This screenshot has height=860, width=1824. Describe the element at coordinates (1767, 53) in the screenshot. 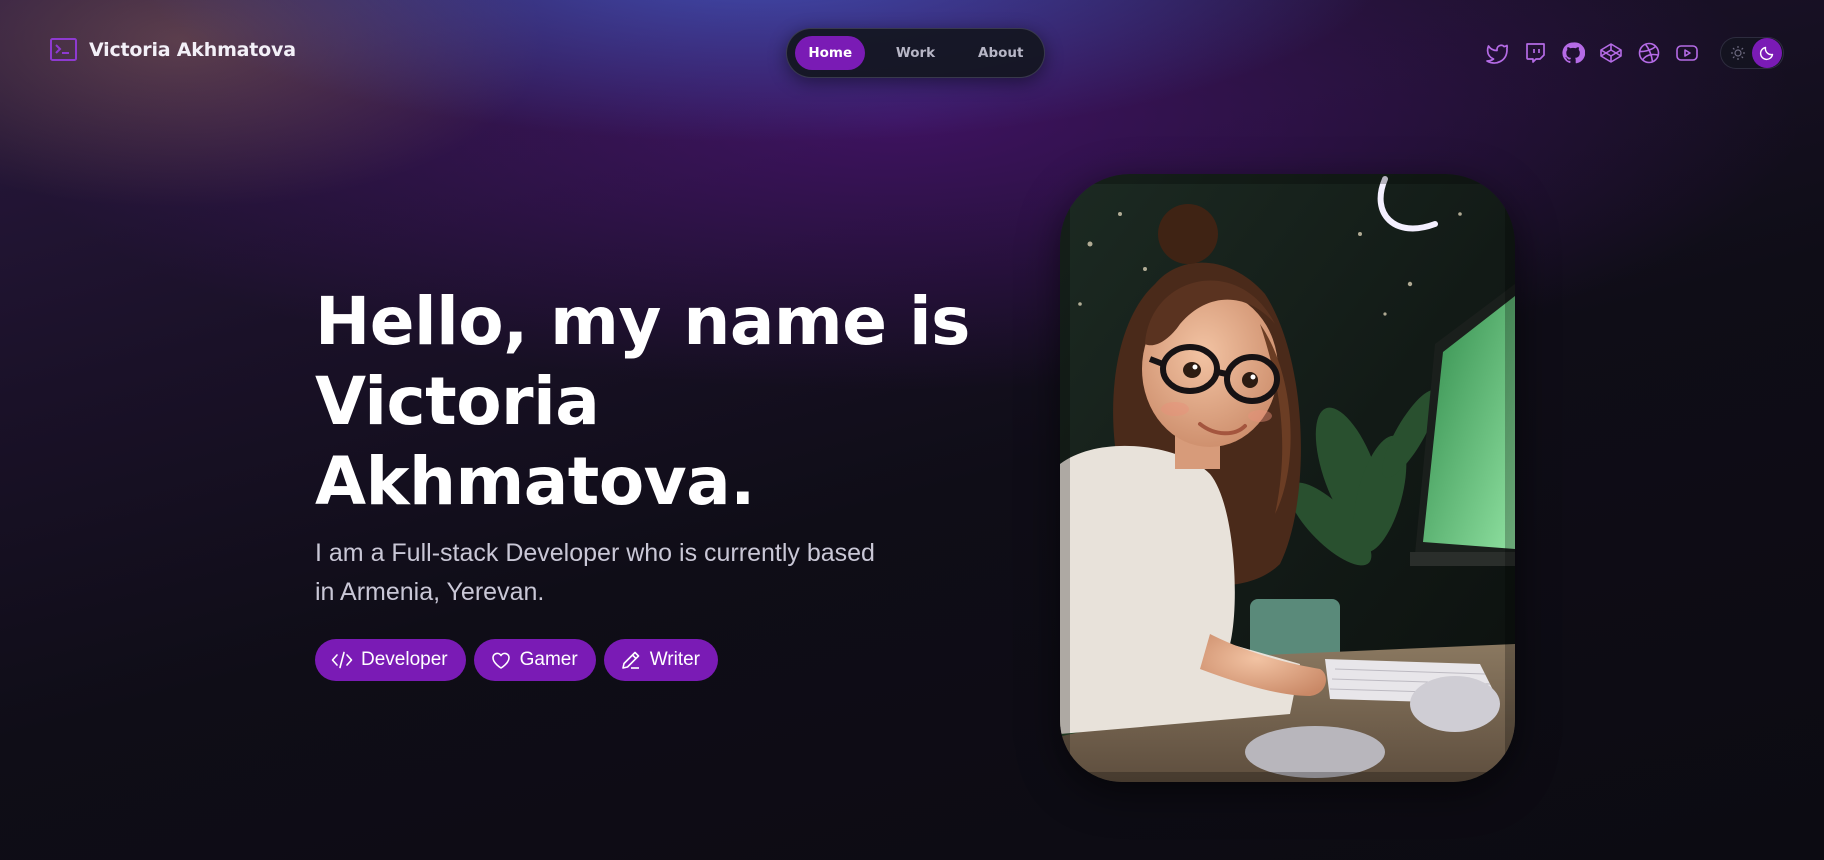

I see `moon-icon` at that location.